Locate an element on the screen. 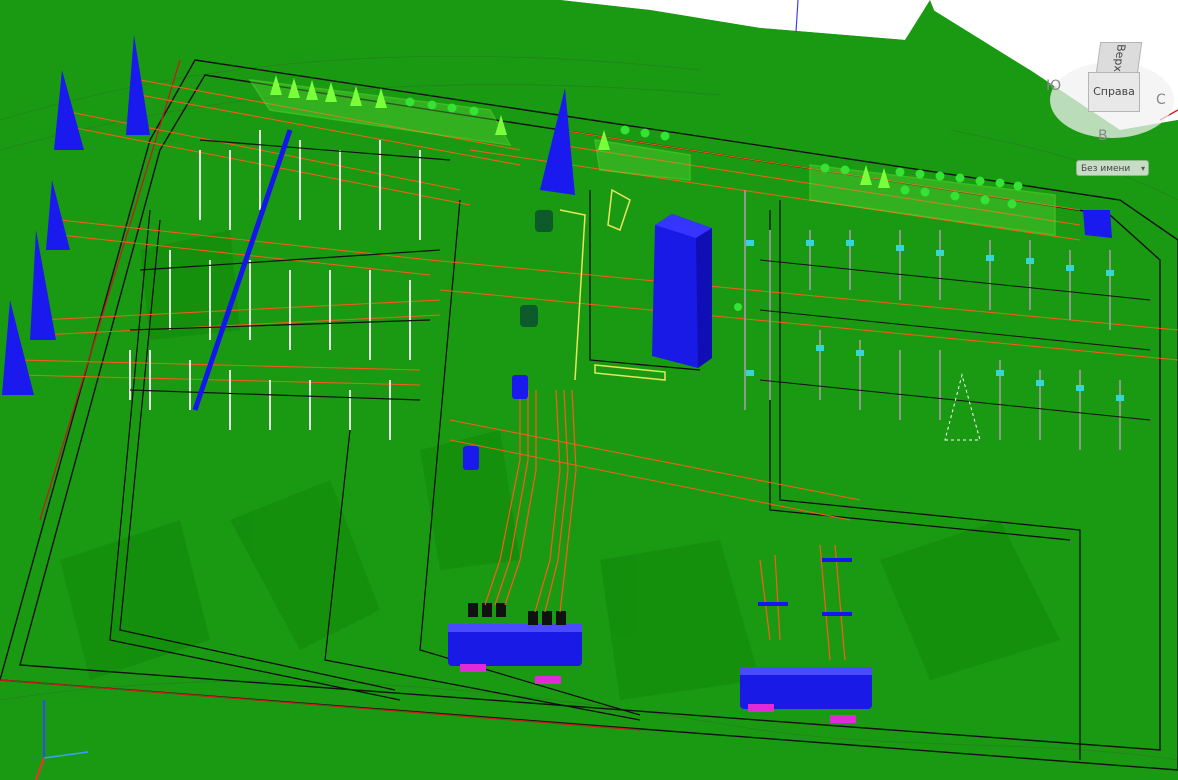 The image size is (1178, 780). named-view-label: Без имени is located at coordinates (1106, 169).